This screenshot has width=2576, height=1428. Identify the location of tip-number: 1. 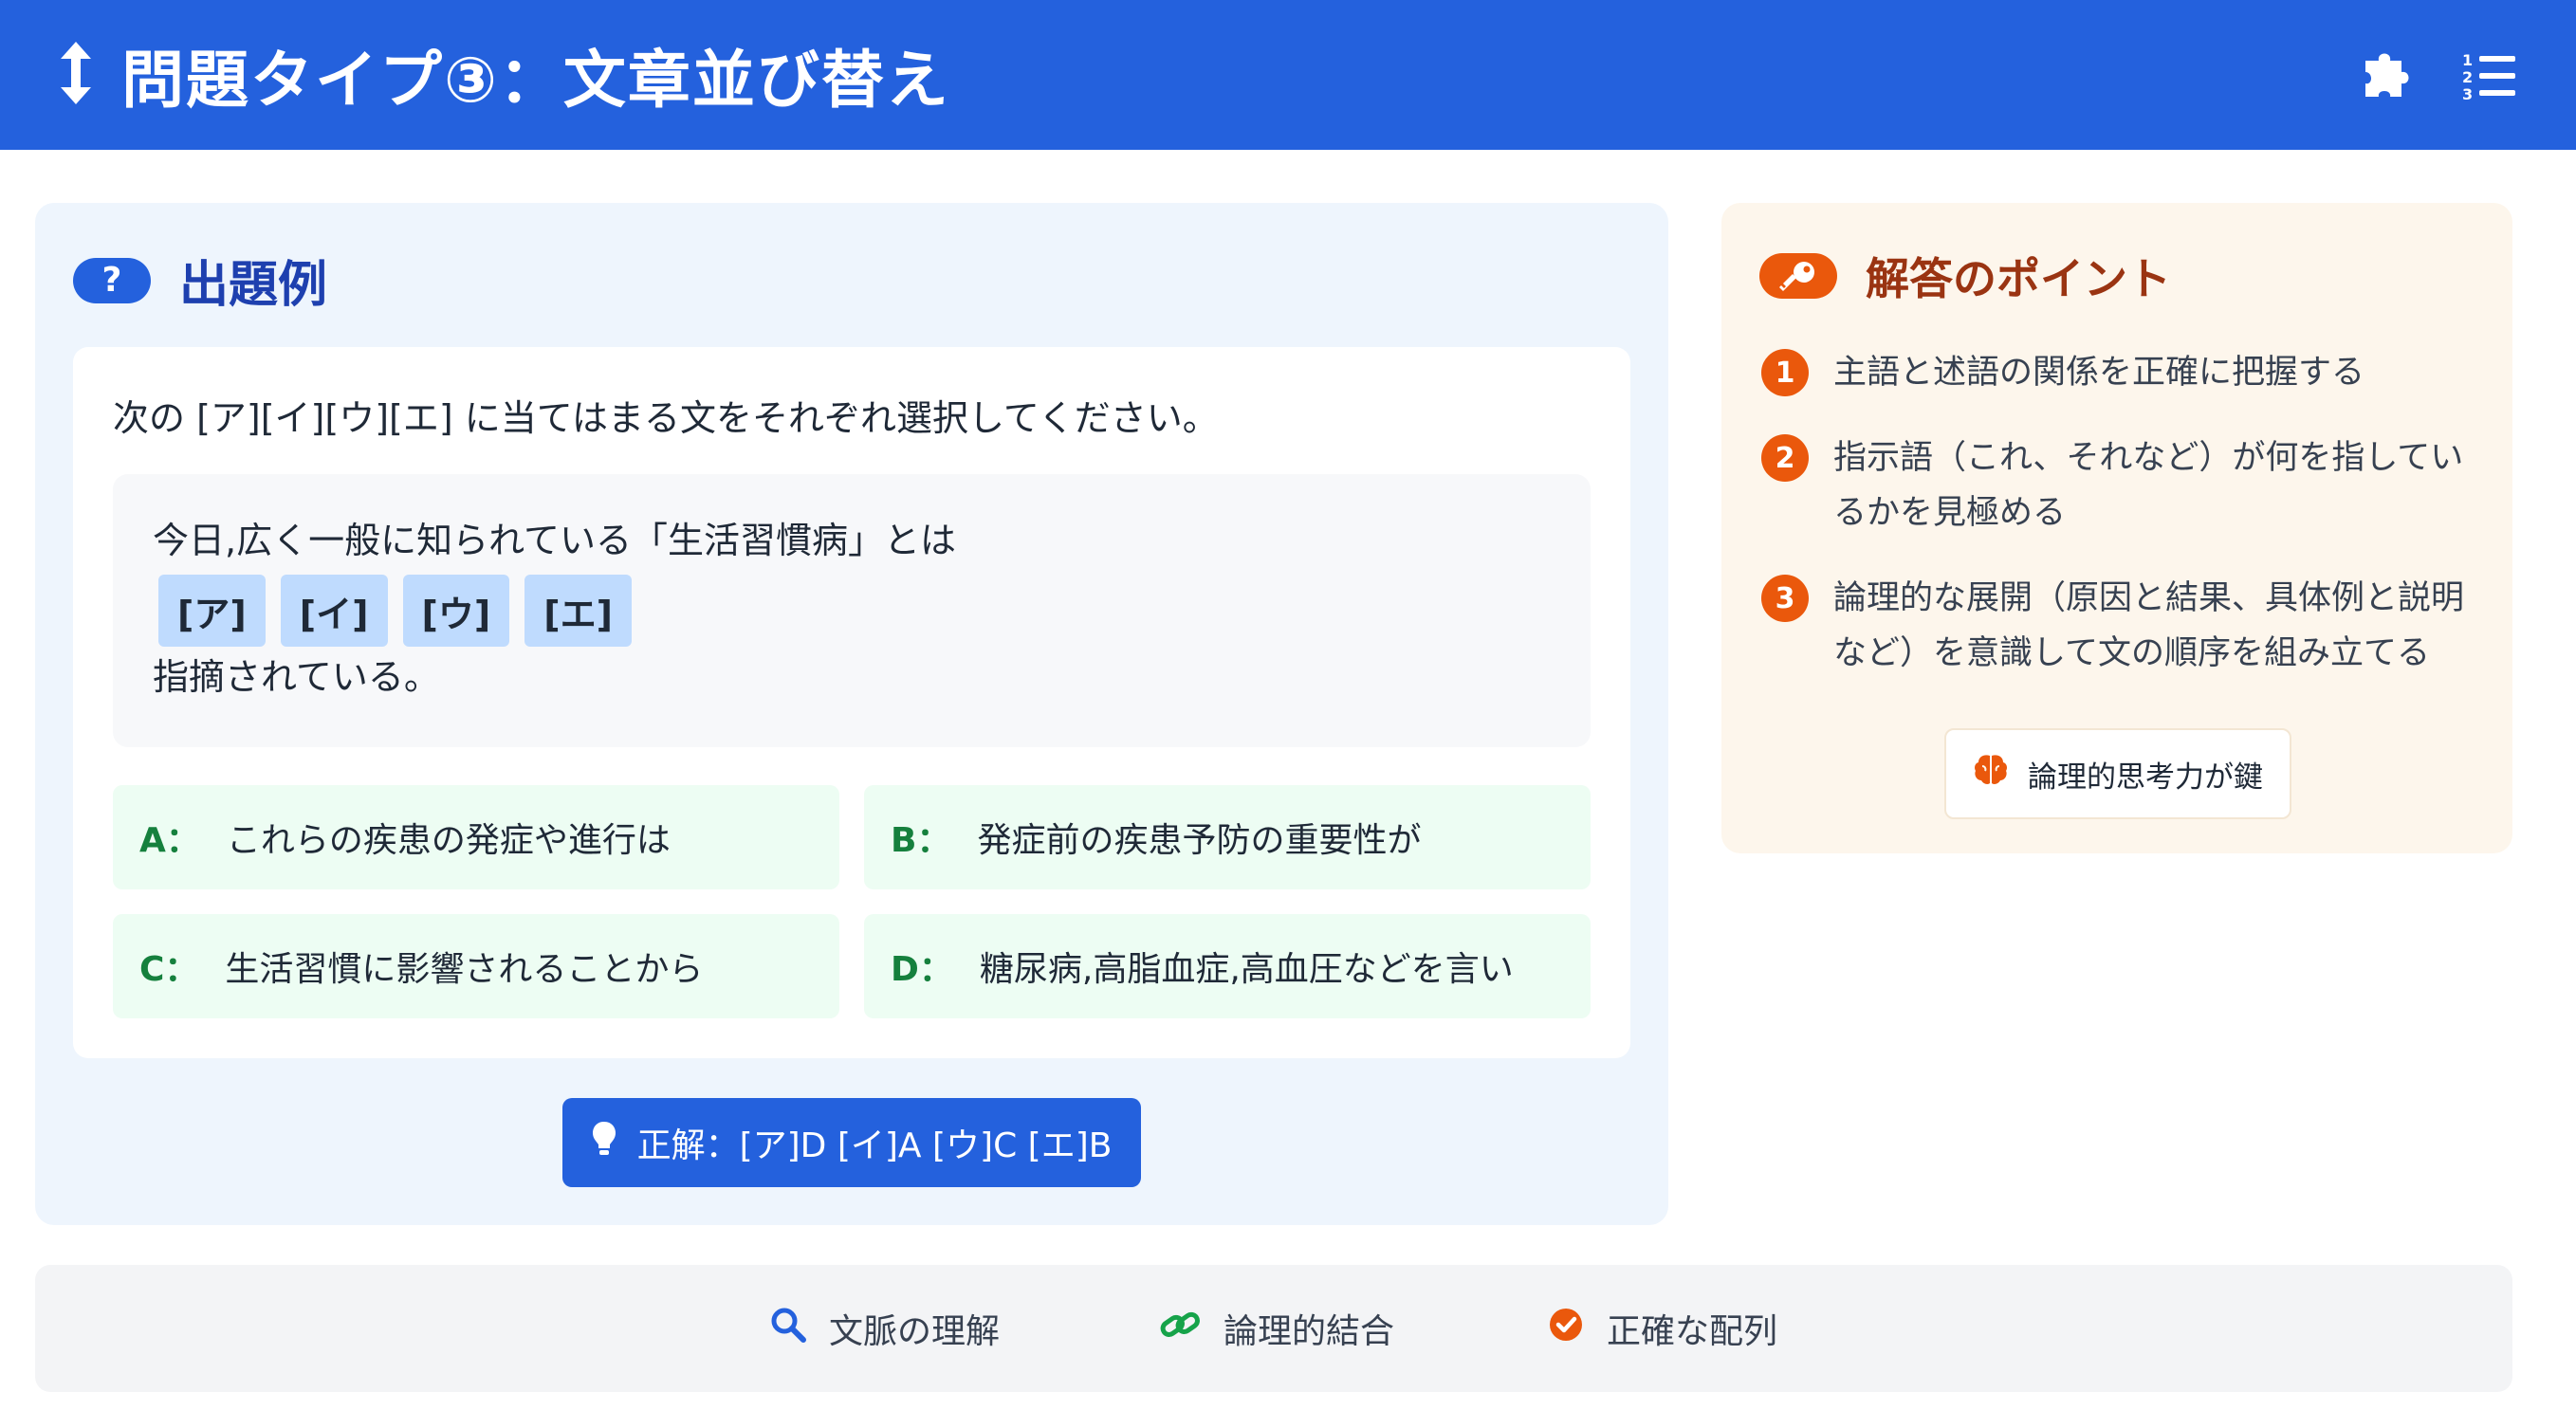
(1785, 372).